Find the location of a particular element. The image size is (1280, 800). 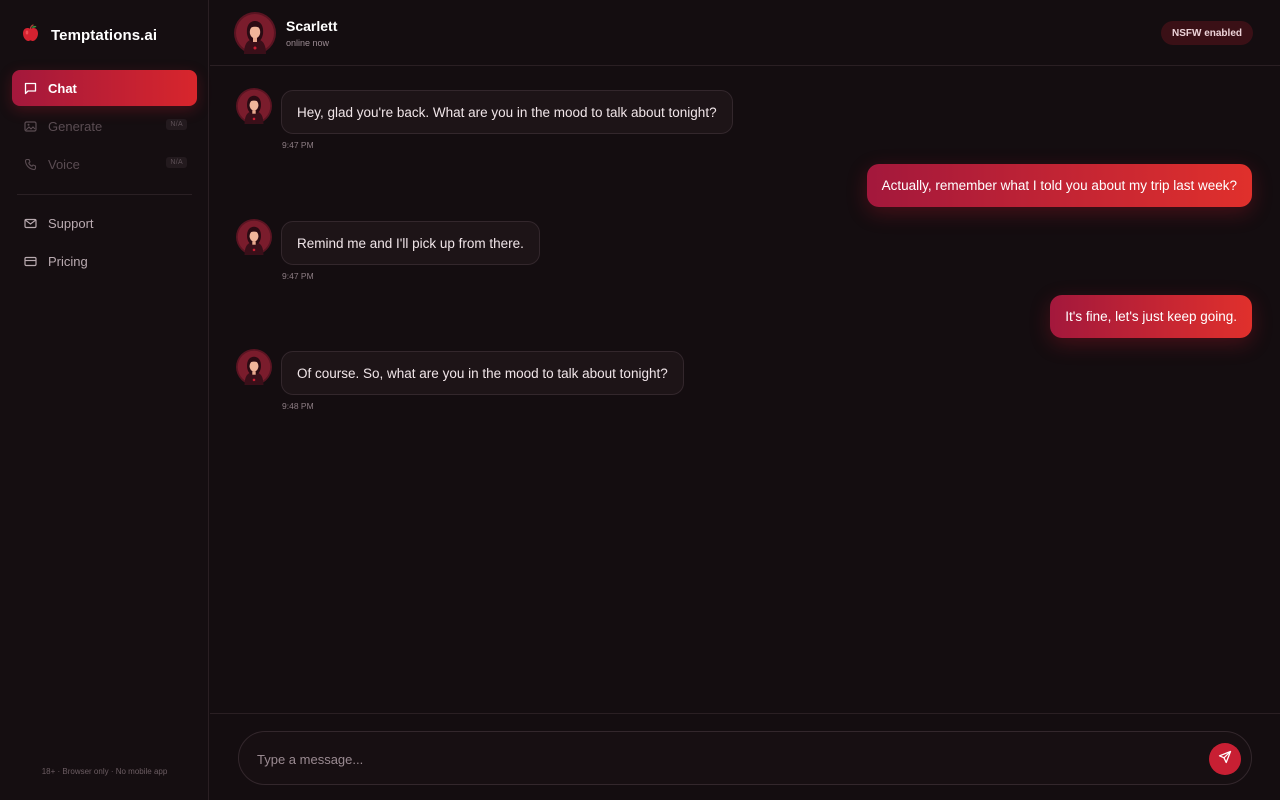

sidebar-item-chat: Chat is located at coordinates (104, 88).